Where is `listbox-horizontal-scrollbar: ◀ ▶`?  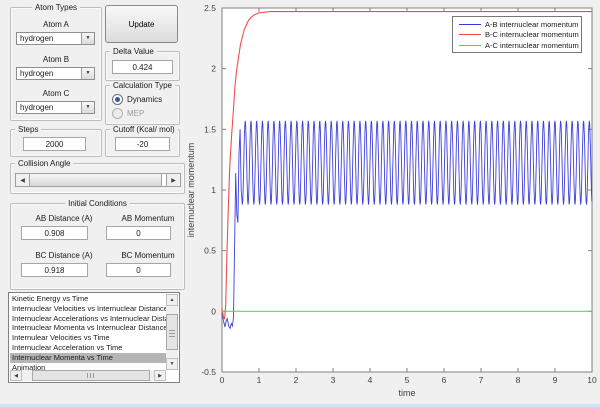 listbox-horizontal-scrollbar: ◀ ▶ is located at coordinates (88, 375).